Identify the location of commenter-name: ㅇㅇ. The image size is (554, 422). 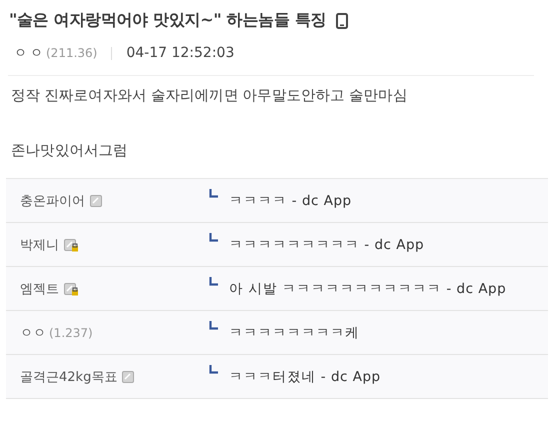
(33, 333).